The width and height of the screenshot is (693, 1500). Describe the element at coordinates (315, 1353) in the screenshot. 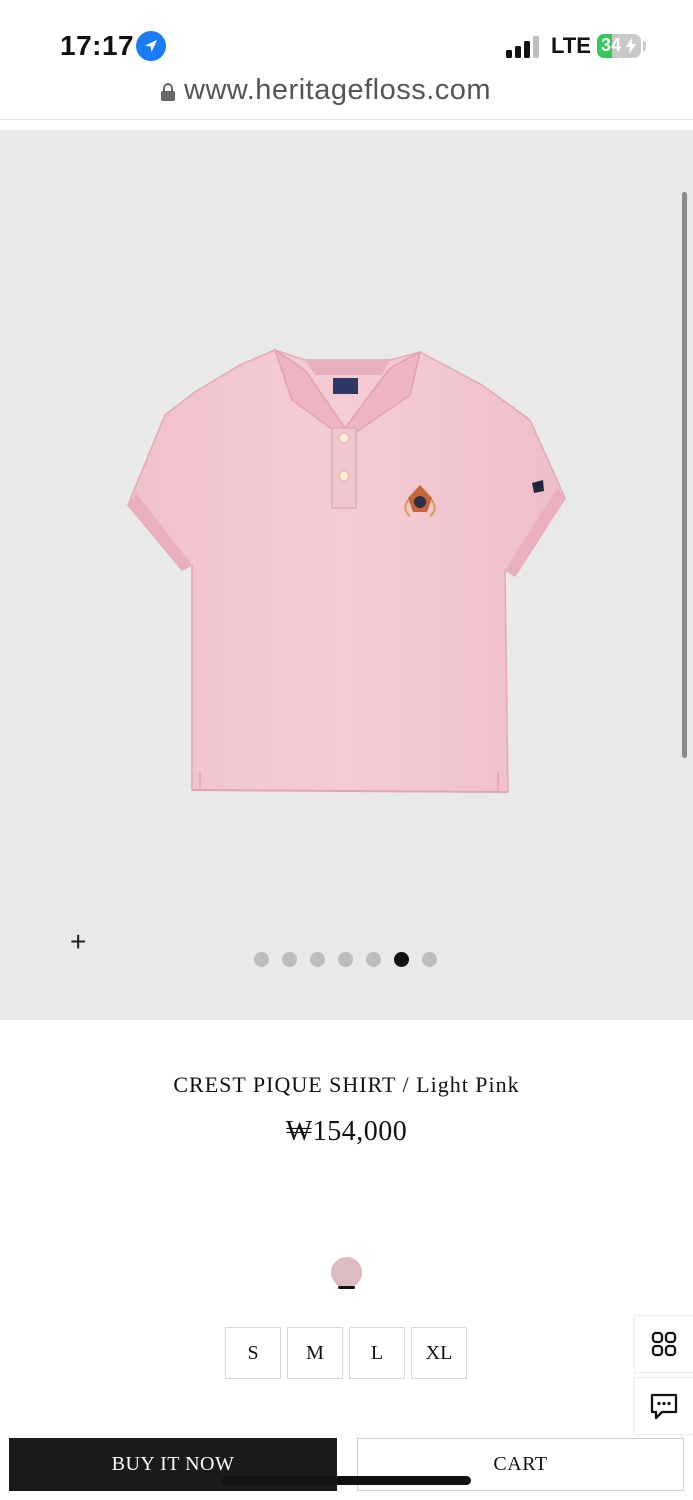

I see `size-option-m: M` at that location.